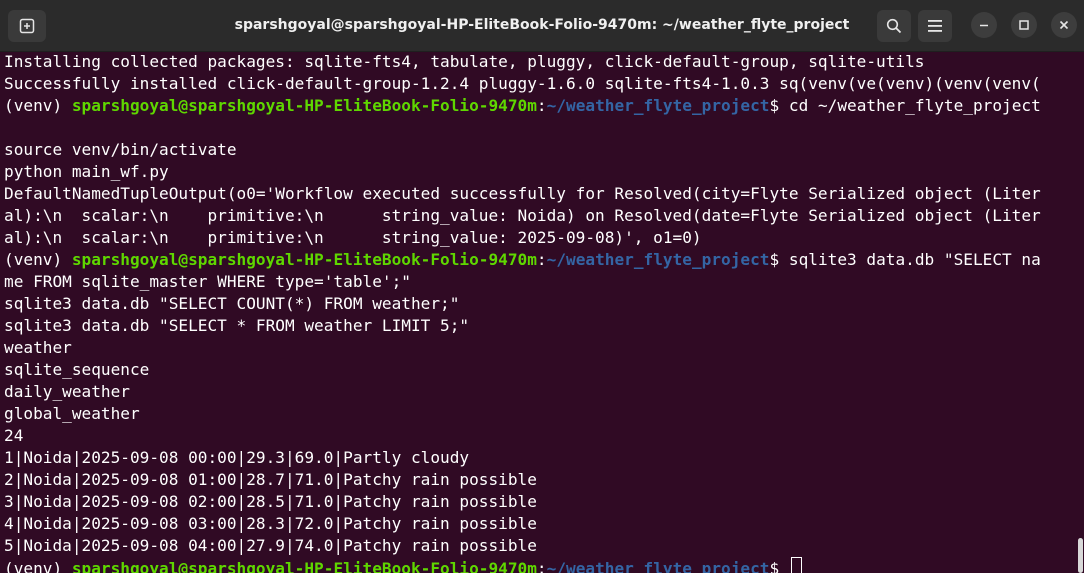 This screenshot has height=573, width=1084. I want to click on terminal-line: python main_wf.py, so click(86, 171).